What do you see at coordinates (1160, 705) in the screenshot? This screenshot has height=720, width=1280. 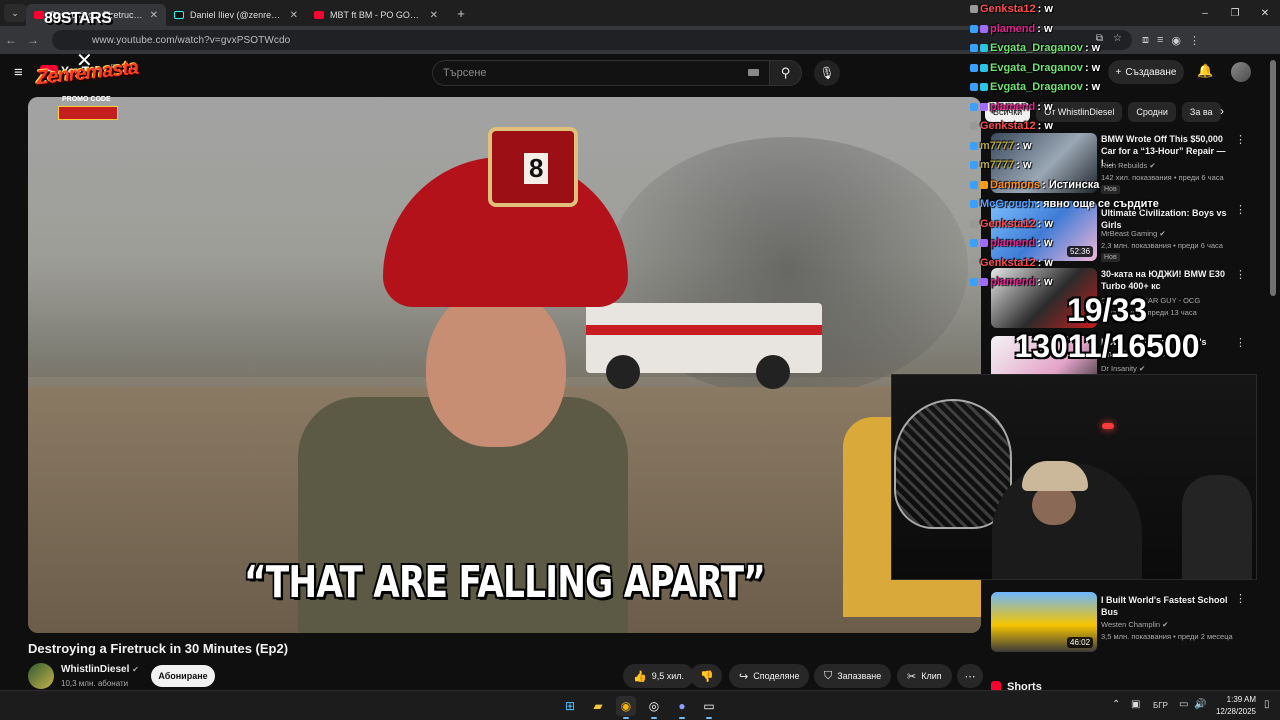 I see `language-indicator: БГР` at bounding box center [1160, 705].